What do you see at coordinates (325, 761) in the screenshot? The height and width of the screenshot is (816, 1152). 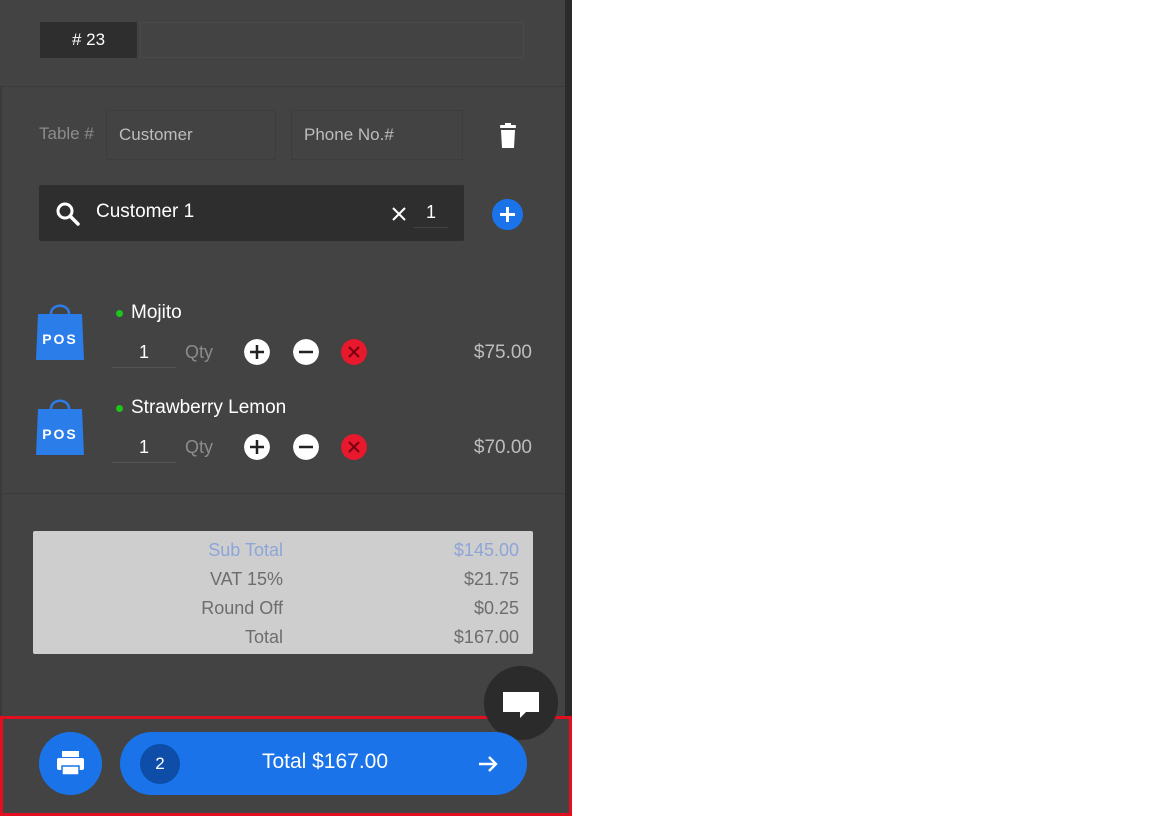 I see `checkout-total-label: Total $167.00` at bounding box center [325, 761].